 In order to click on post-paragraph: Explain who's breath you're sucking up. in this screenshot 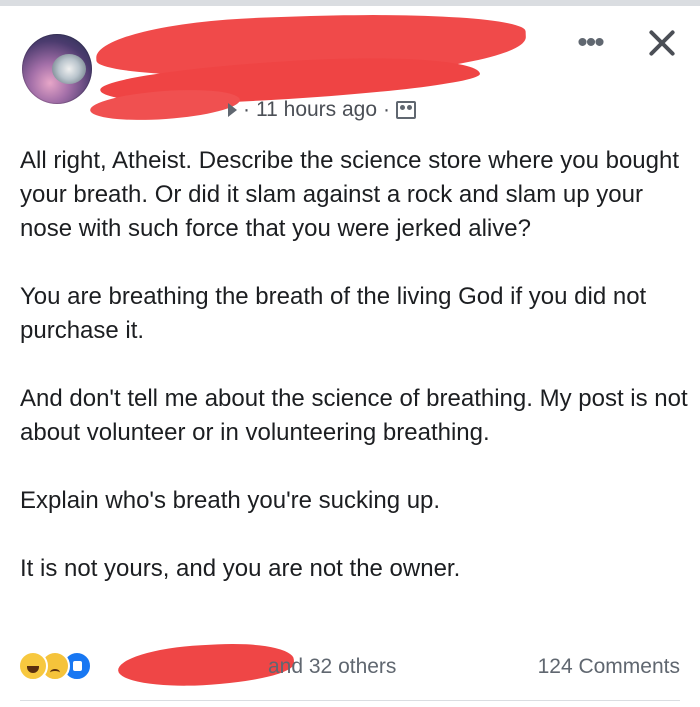, I will do `click(230, 500)`.